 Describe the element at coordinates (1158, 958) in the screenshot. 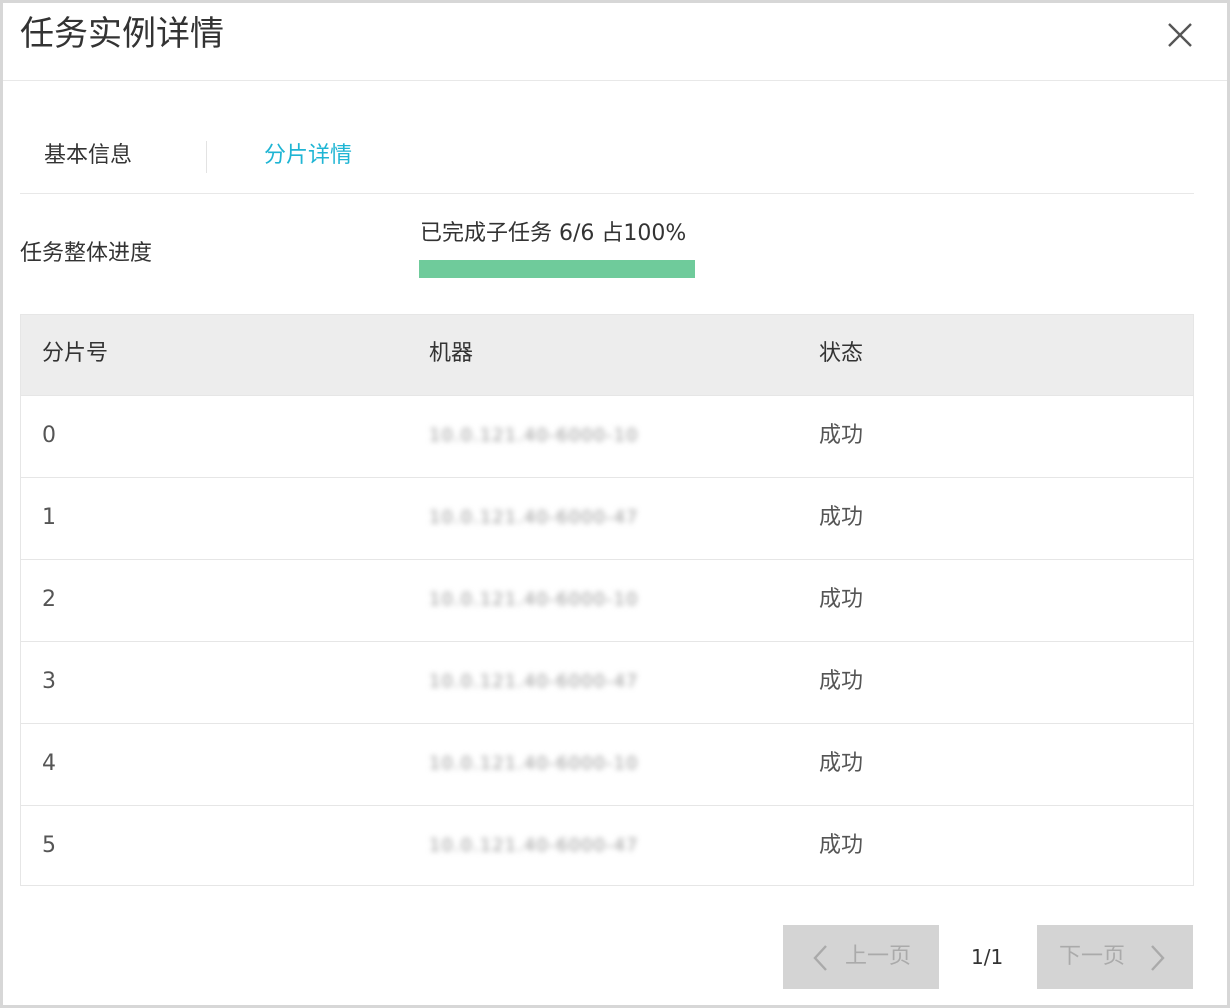

I see `chevron-right-icon` at that location.